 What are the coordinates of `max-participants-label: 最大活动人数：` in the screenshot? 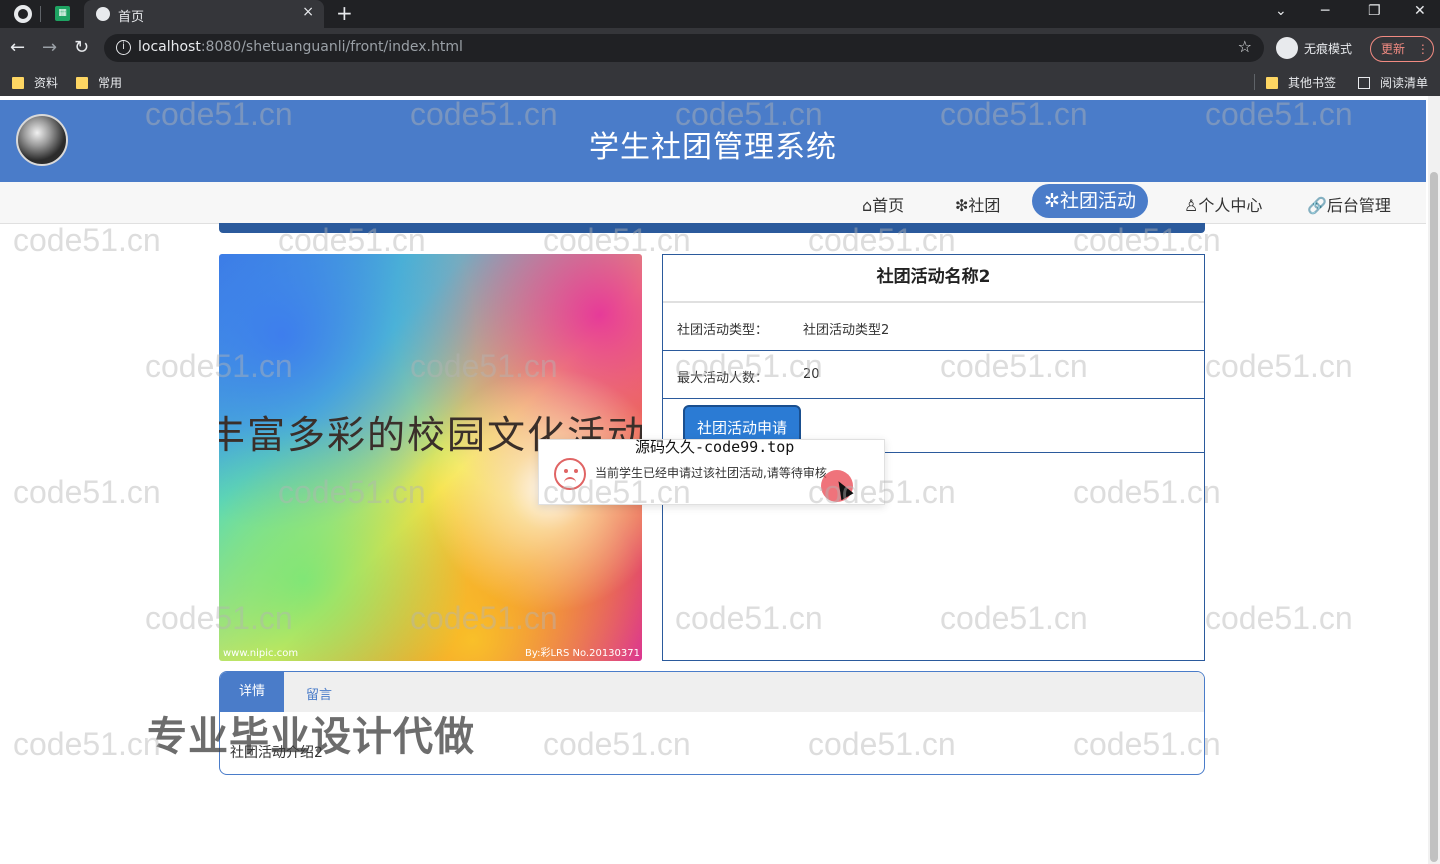 It's located at (723, 378).